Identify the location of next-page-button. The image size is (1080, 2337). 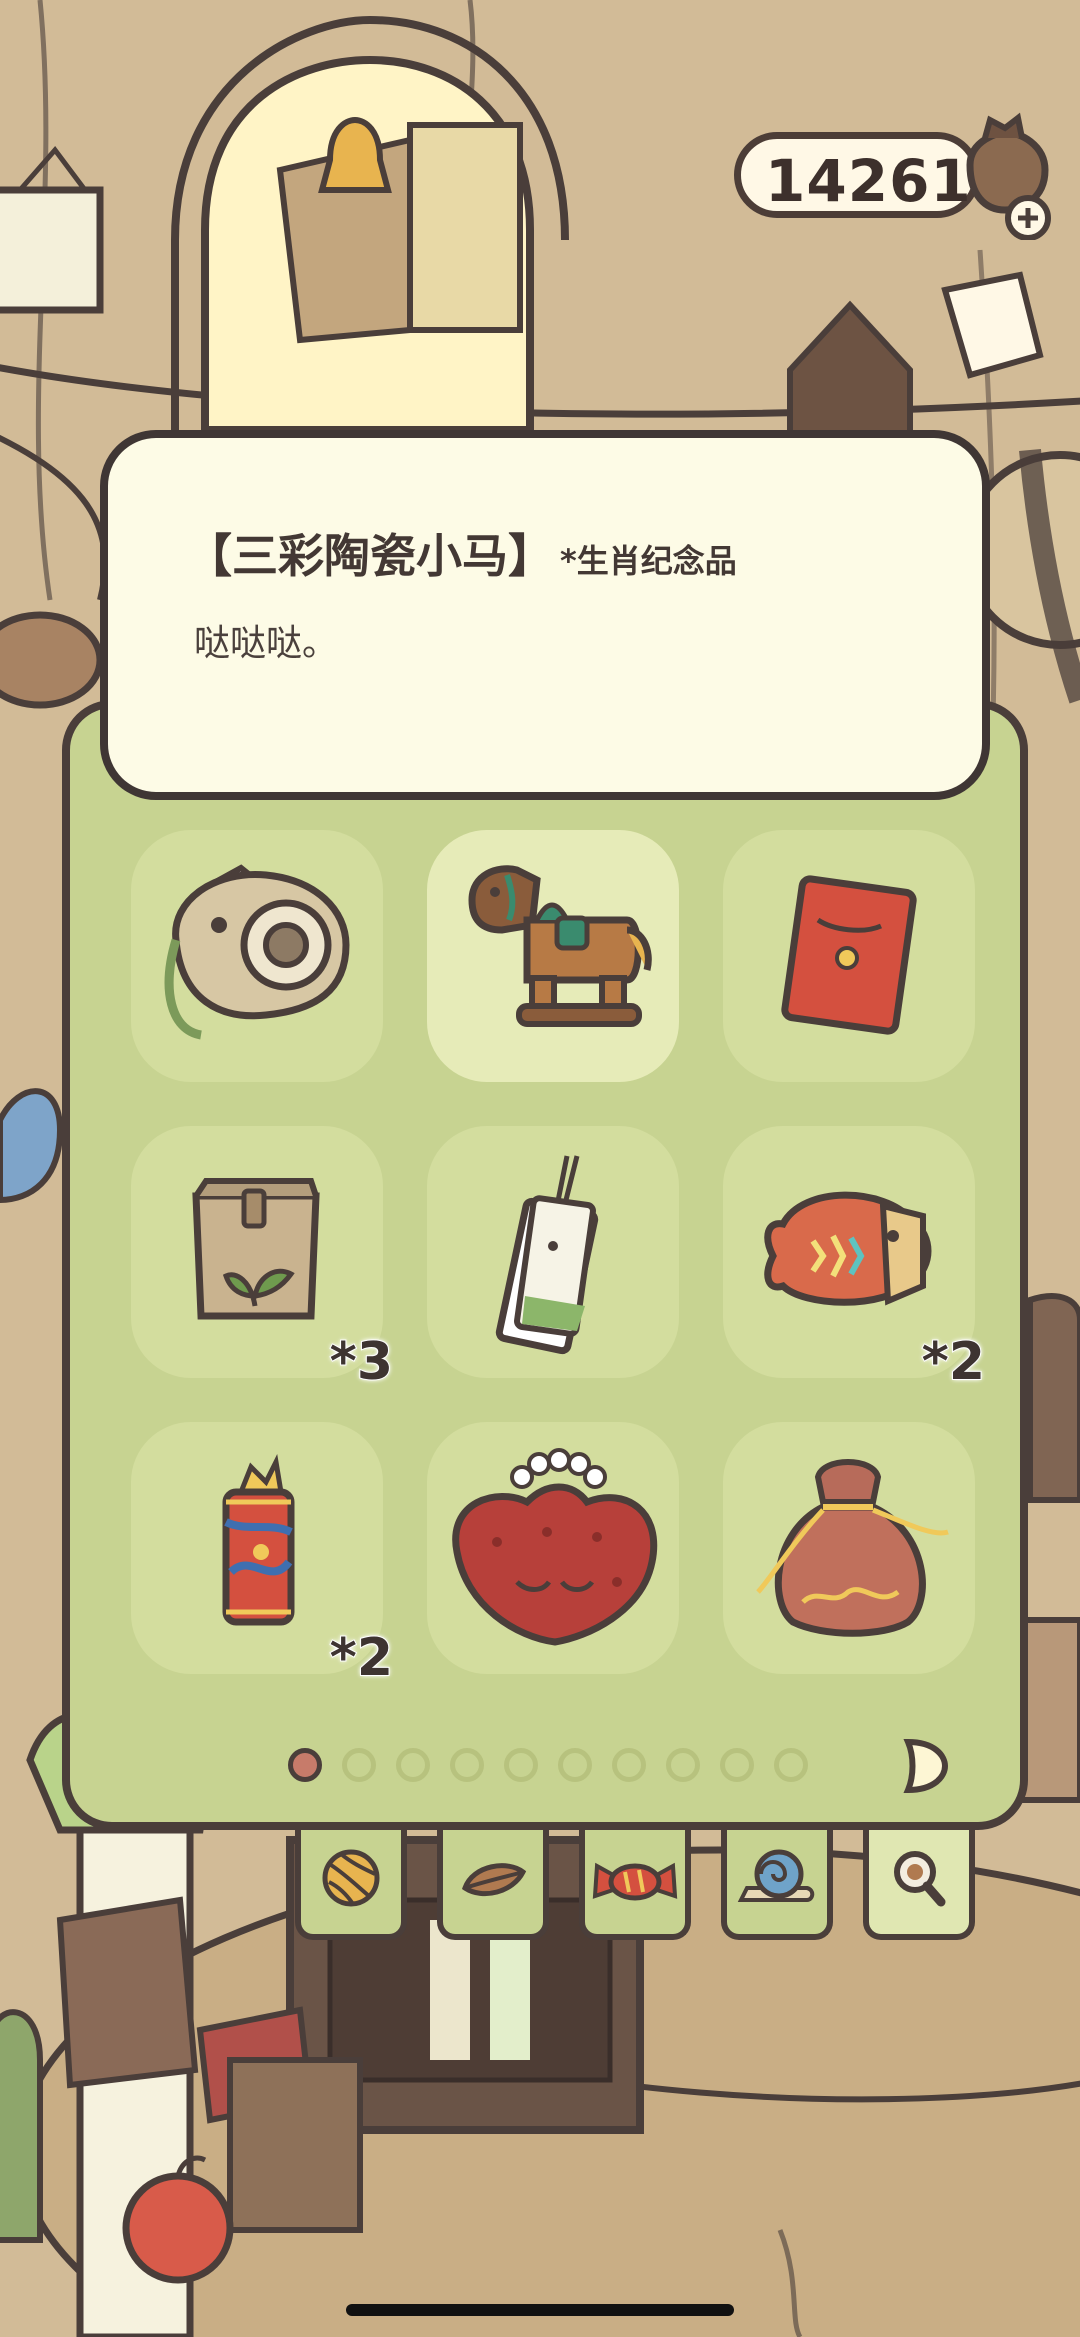
(925, 1766).